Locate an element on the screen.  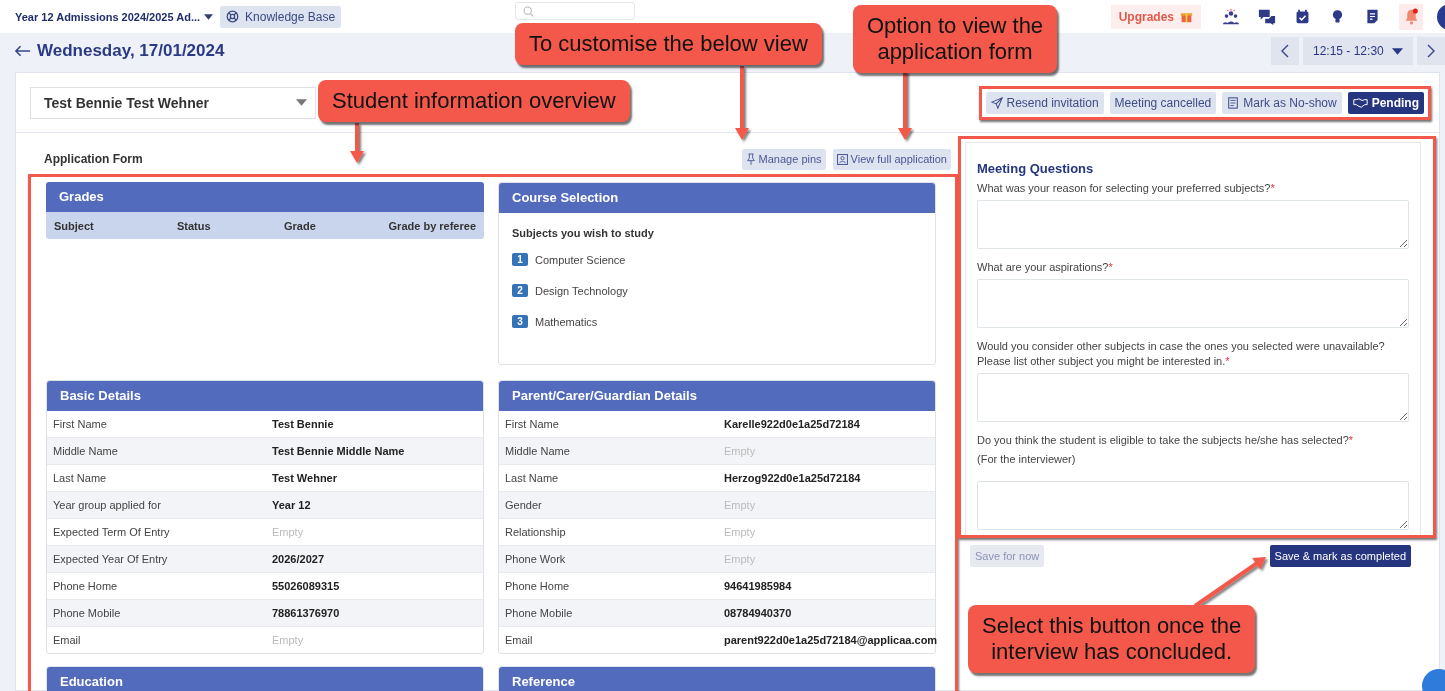
note-icon is located at coordinates (1233, 102).